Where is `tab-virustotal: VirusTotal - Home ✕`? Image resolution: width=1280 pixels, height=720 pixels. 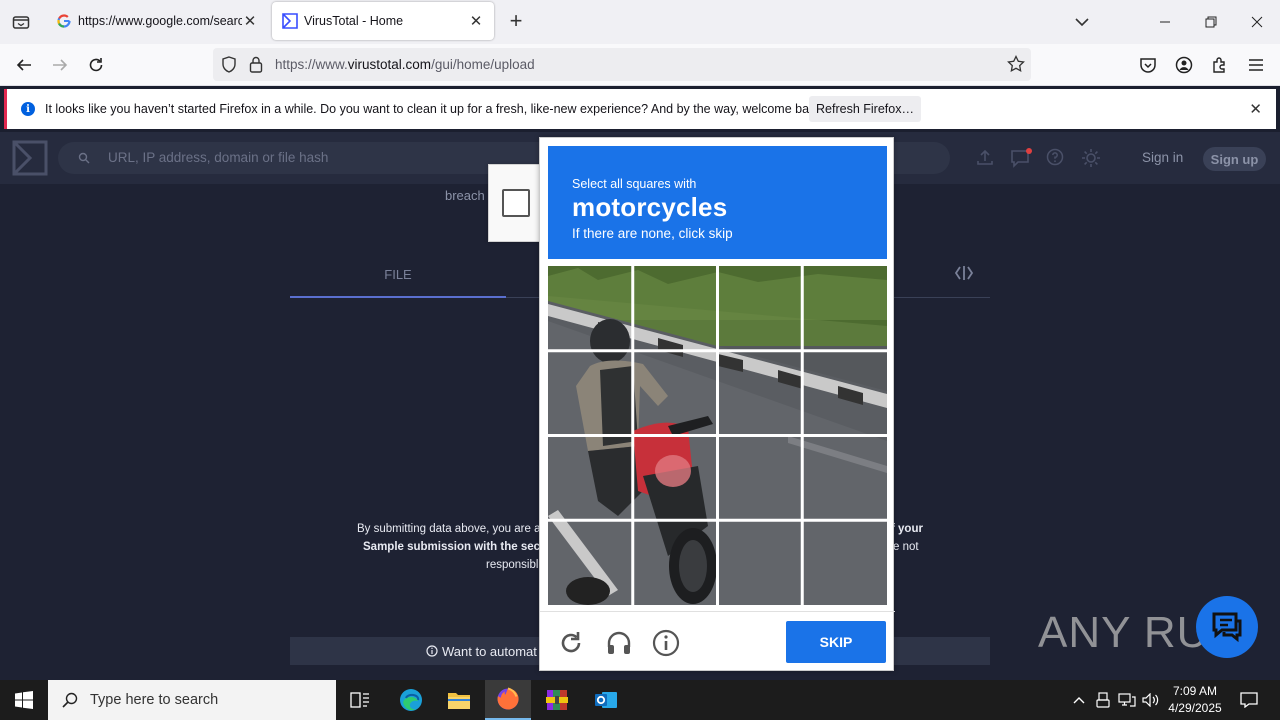 tab-virustotal: VirusTotal - Home ✕ is located at coordinates (383, 21).